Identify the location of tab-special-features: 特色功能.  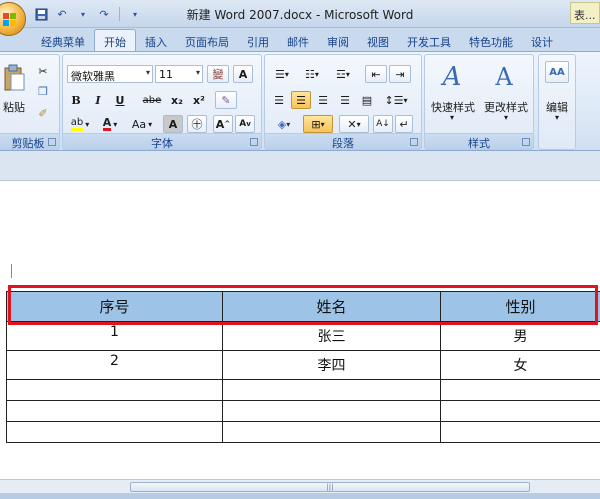
(491, 41).